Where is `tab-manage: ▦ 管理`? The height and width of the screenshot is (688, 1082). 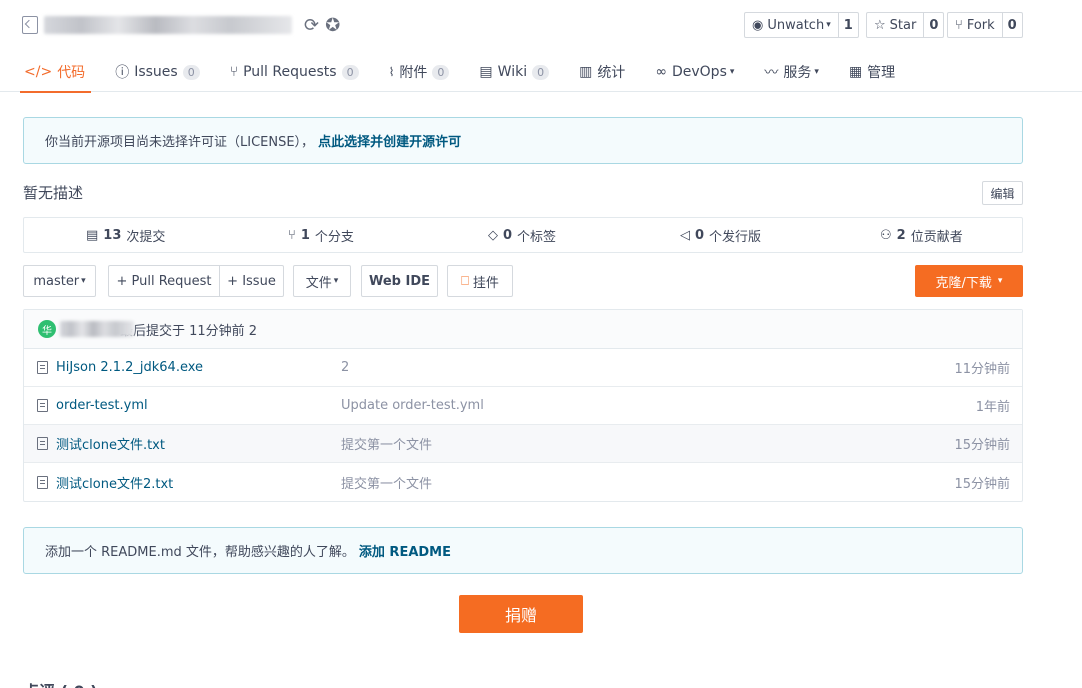
tab-manage: ▦ 管理 is located at coordinates (872, 72).